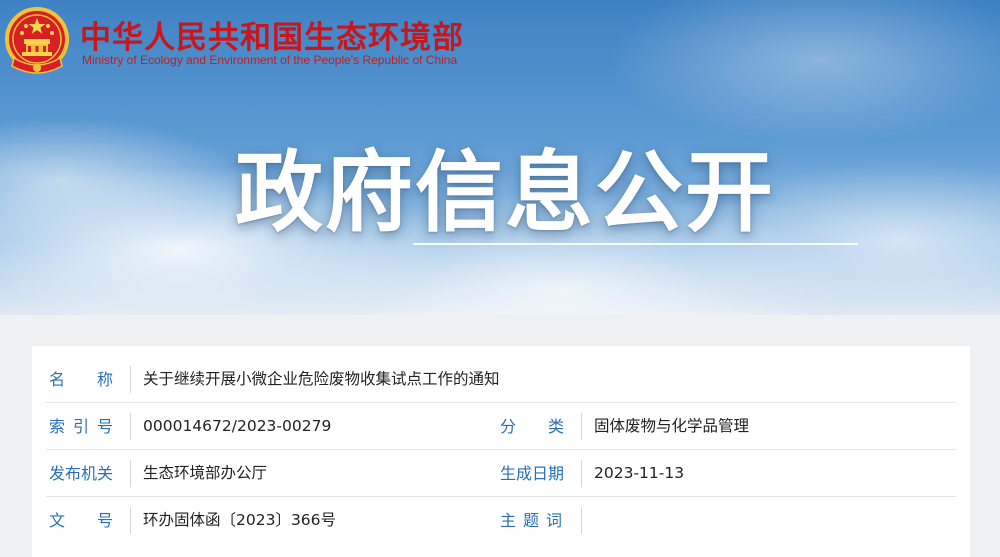 This screenshot has height=557, width=1000. I want to click on category-label: 分 类, so click(532, 426).